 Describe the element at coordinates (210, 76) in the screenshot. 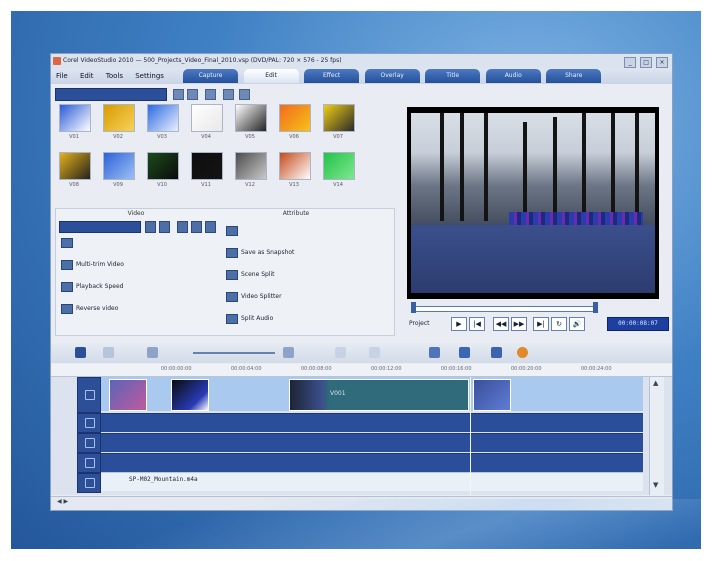

I see `tab-capture: Capture` at that location.